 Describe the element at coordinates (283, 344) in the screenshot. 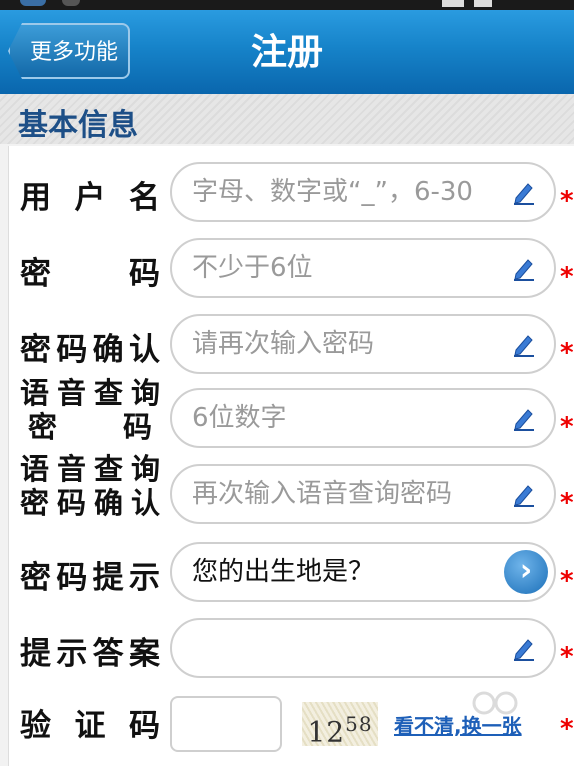

I see `password-confirm-placeholder: 请再次输入密码` at that location.